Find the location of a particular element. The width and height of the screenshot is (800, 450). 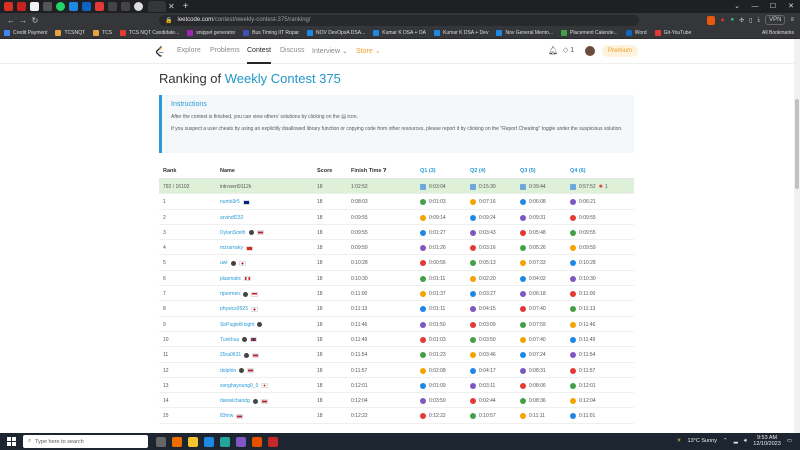

file-explorer-icon is located at coordinates (193, 441).